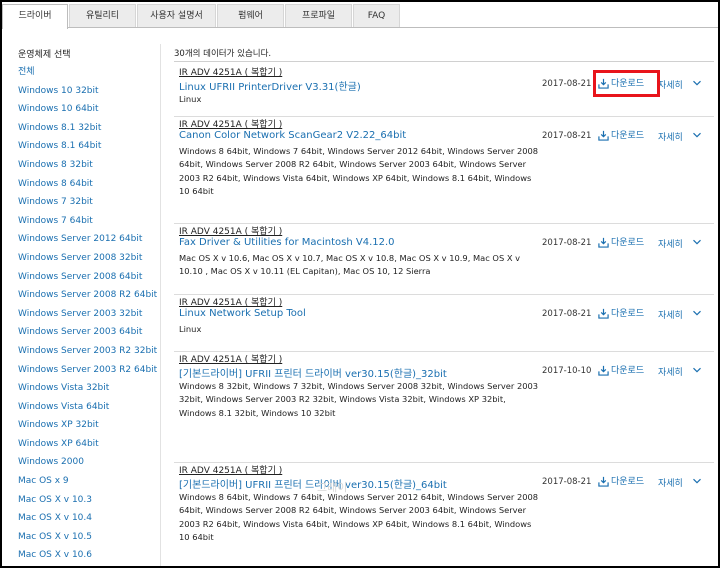 Image resolution: width=720 pixels, height=568 pixels. What do you see at coordinates (88, 425) in the screenshot?
I see `os-filter-item: Windows XP 32bit` at bounding box center [88, 425].